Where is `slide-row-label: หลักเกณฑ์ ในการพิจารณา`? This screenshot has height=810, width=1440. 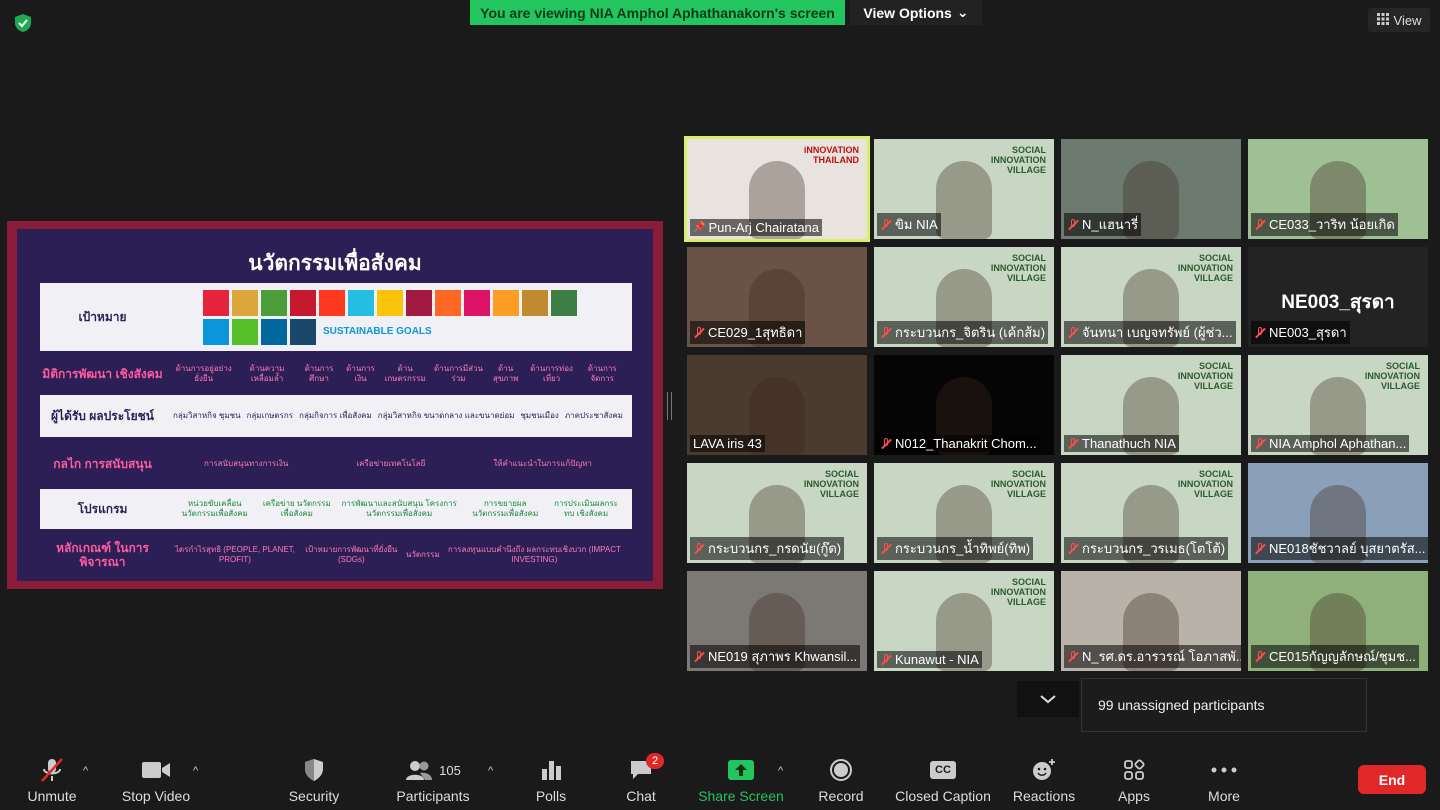 slide-row-label: หลักเกณฑ์ ในการพิจารณา is located at coordinates (102, 555).